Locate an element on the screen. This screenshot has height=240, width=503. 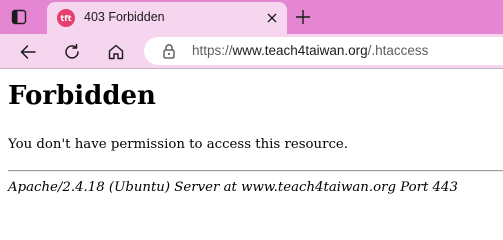
favicon-text: tft is located at coordinates (66, 18).